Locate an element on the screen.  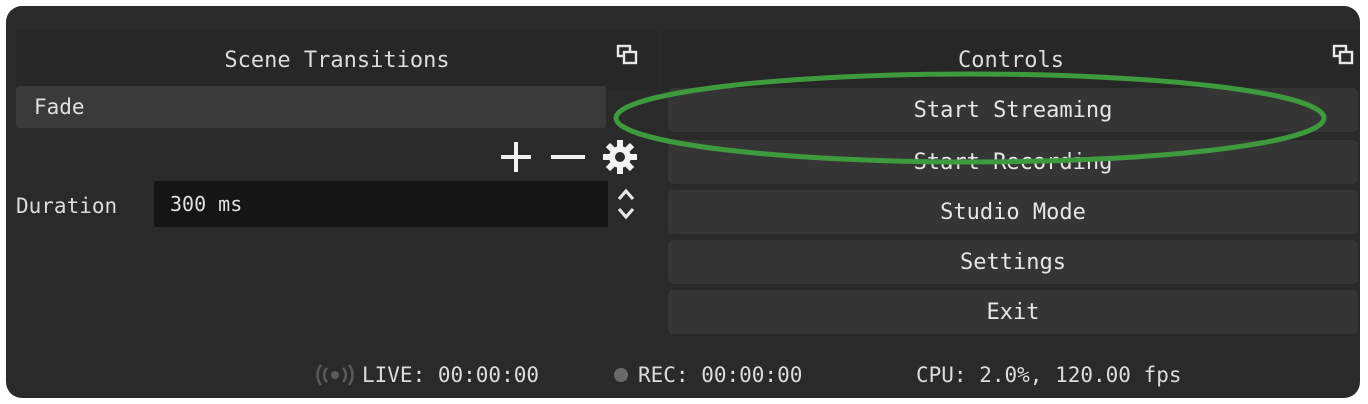
add-transition-button is located at coordinates (516, 157).